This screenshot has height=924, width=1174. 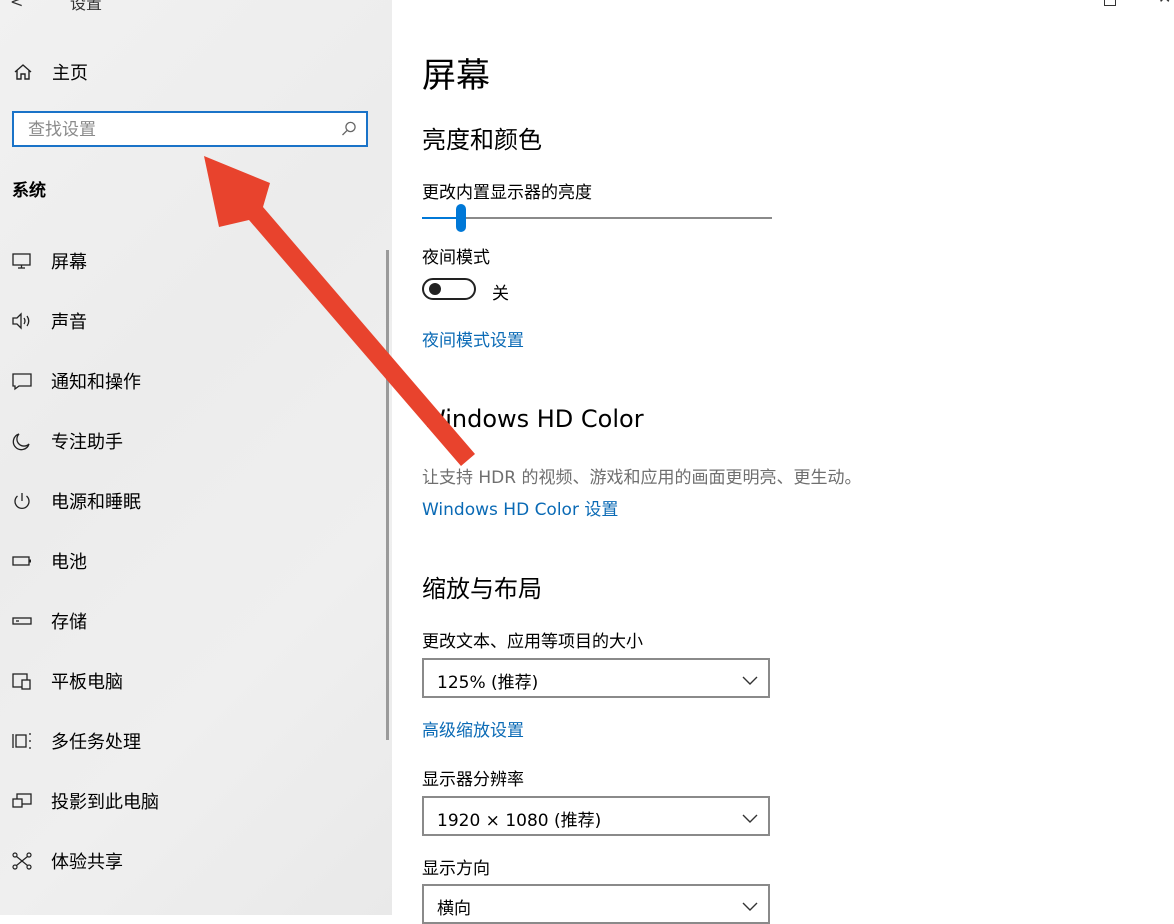 I want to click on multitask-icon, so click(x=22, y=741).